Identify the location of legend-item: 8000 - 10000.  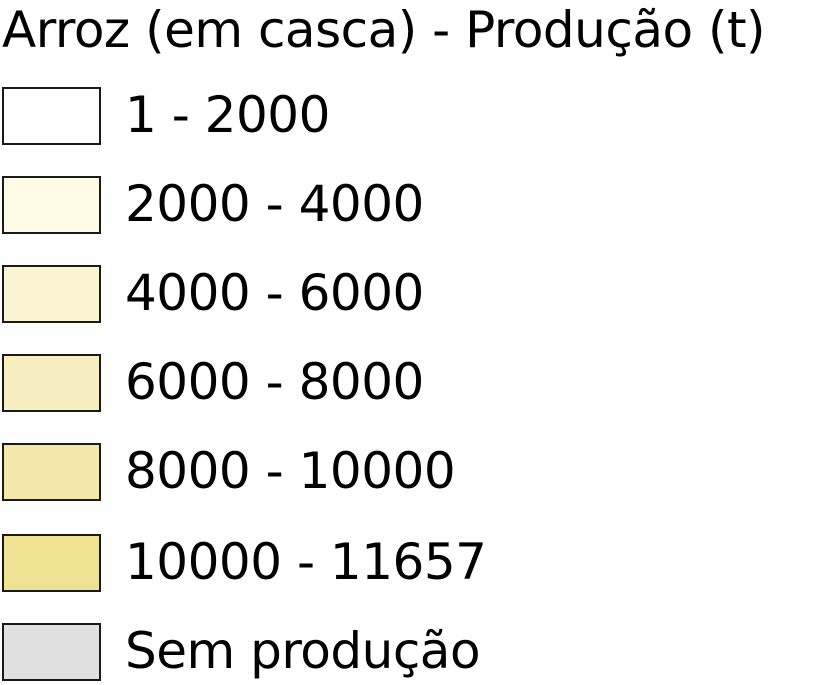
(407, 471).